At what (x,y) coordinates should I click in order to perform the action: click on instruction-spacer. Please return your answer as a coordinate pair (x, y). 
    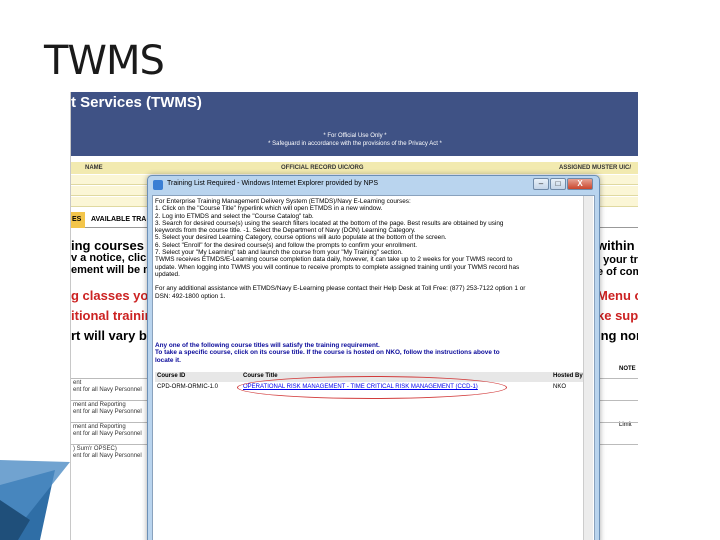
    Looking at the image, I should click on (373, 281).